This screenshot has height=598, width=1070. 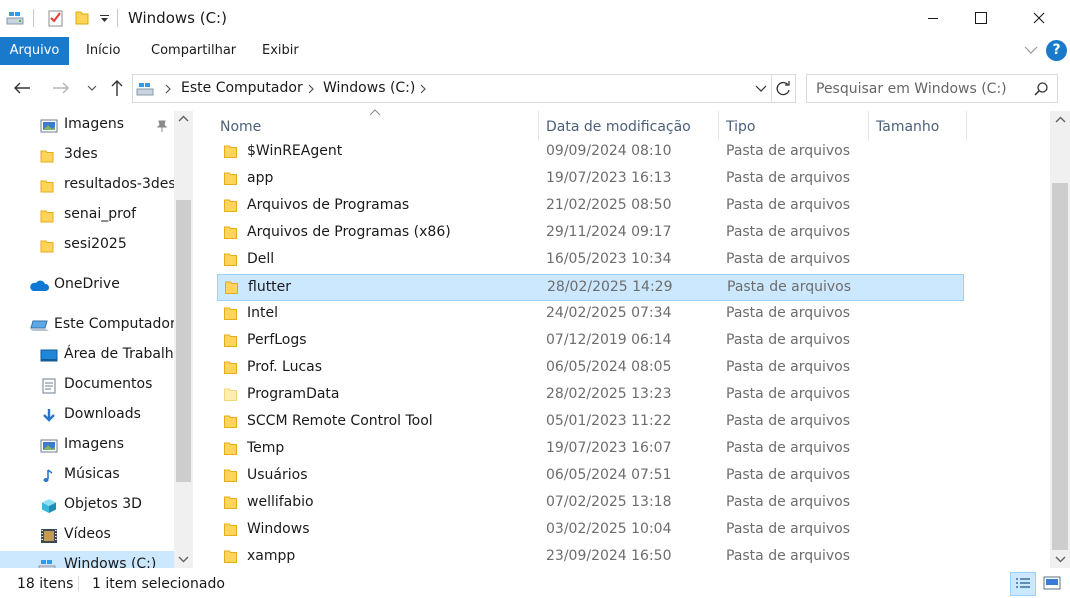 I want to click on sidebar-item-downloads: Downloads, so click(x=87, y=416).